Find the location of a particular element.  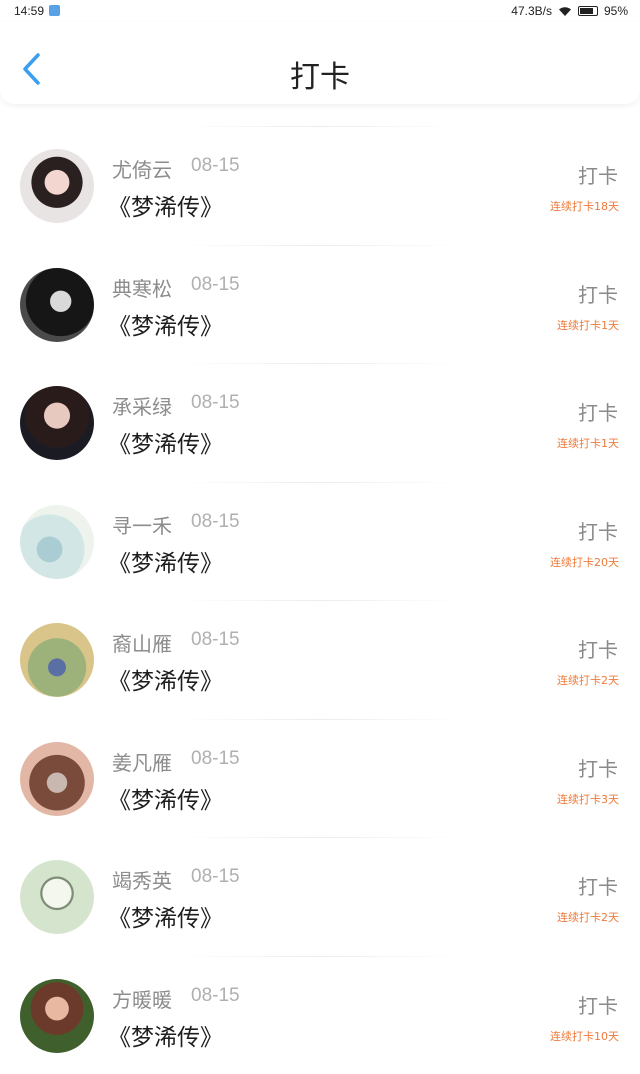

list-item: 承采绿 08-15 《梦浠传》 打卡 连续打卡1天 is located at coordinates (320, 422).